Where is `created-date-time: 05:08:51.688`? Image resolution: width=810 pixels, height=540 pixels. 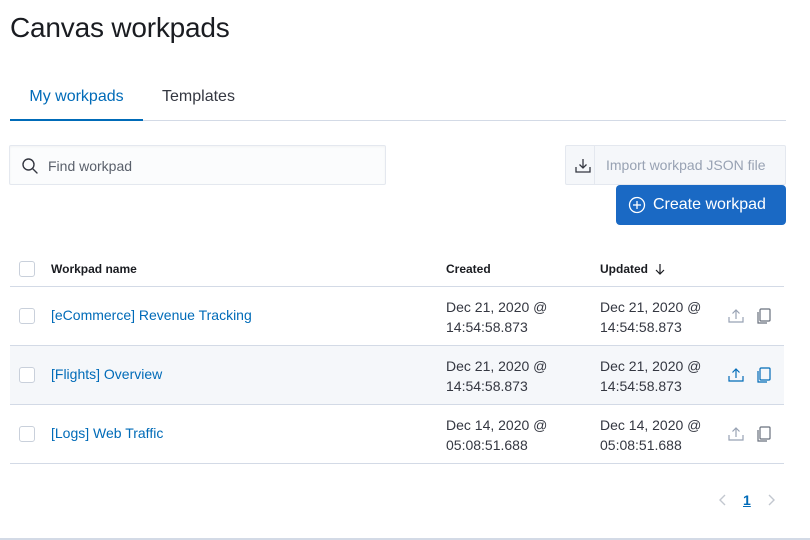 created-date-time: 05:08:51.688 is located at coordinates (487, 445).